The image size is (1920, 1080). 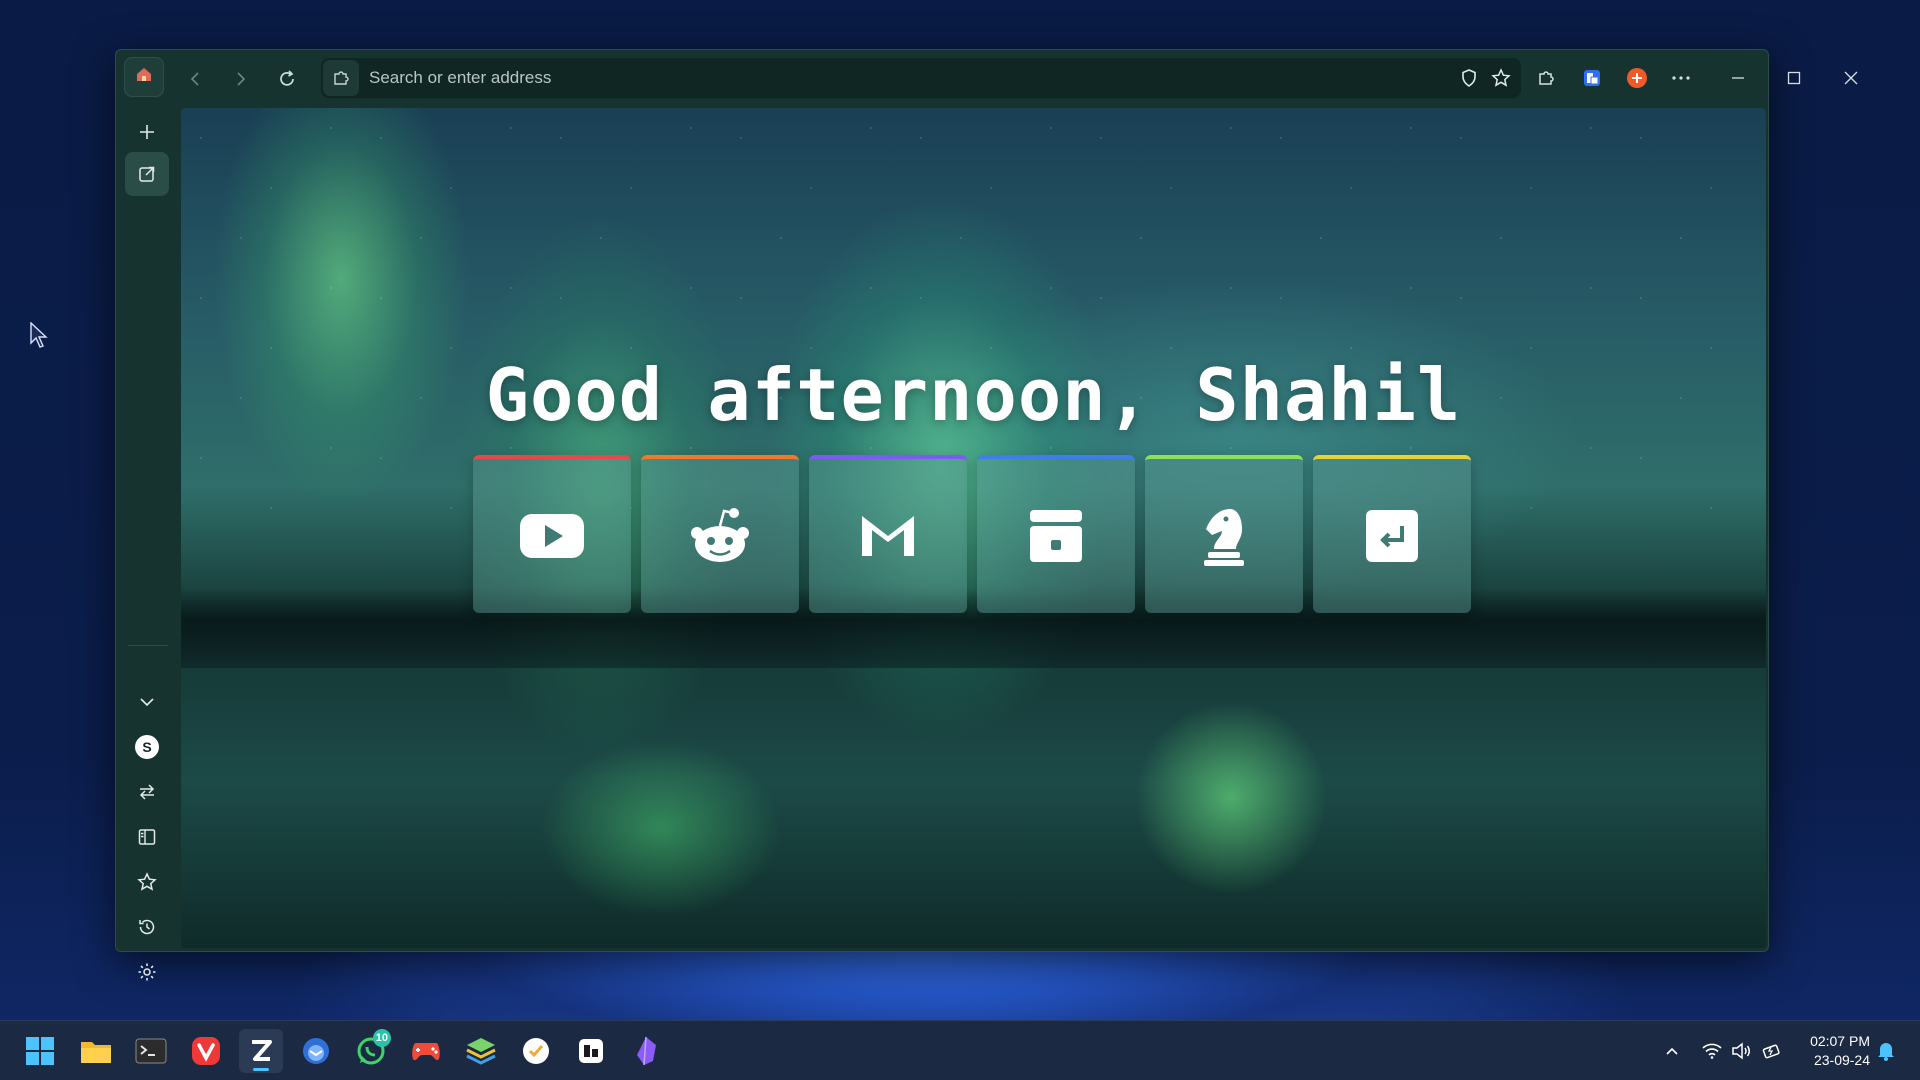 I want to click on zen-icon, so click(x=262, y=1050).